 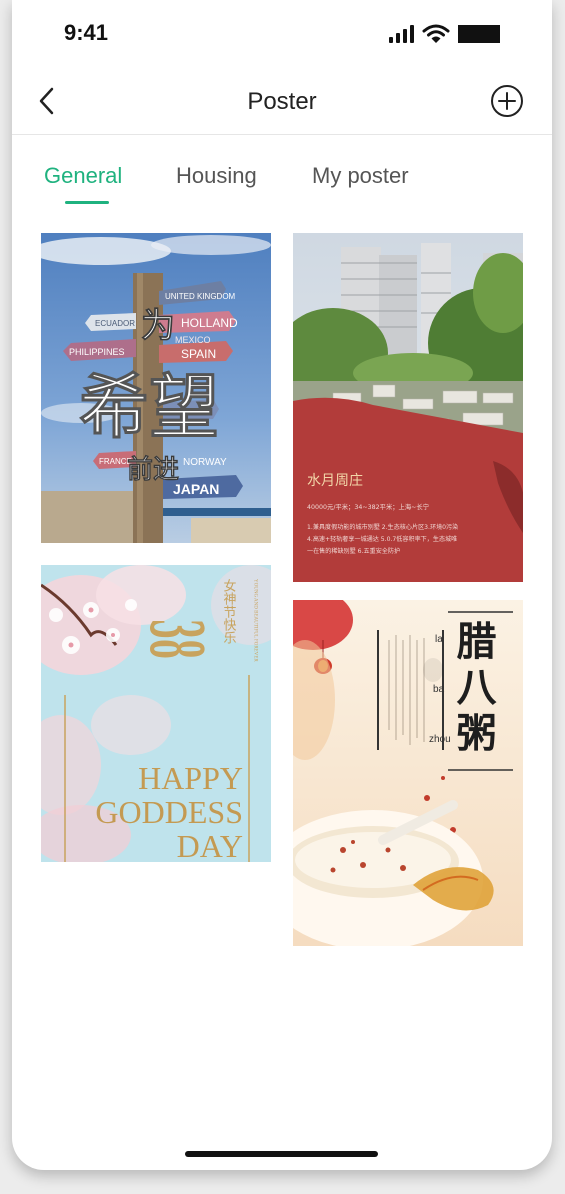 I want to click on laba-pinyin-ba: ba, so click(x=439, y=689).